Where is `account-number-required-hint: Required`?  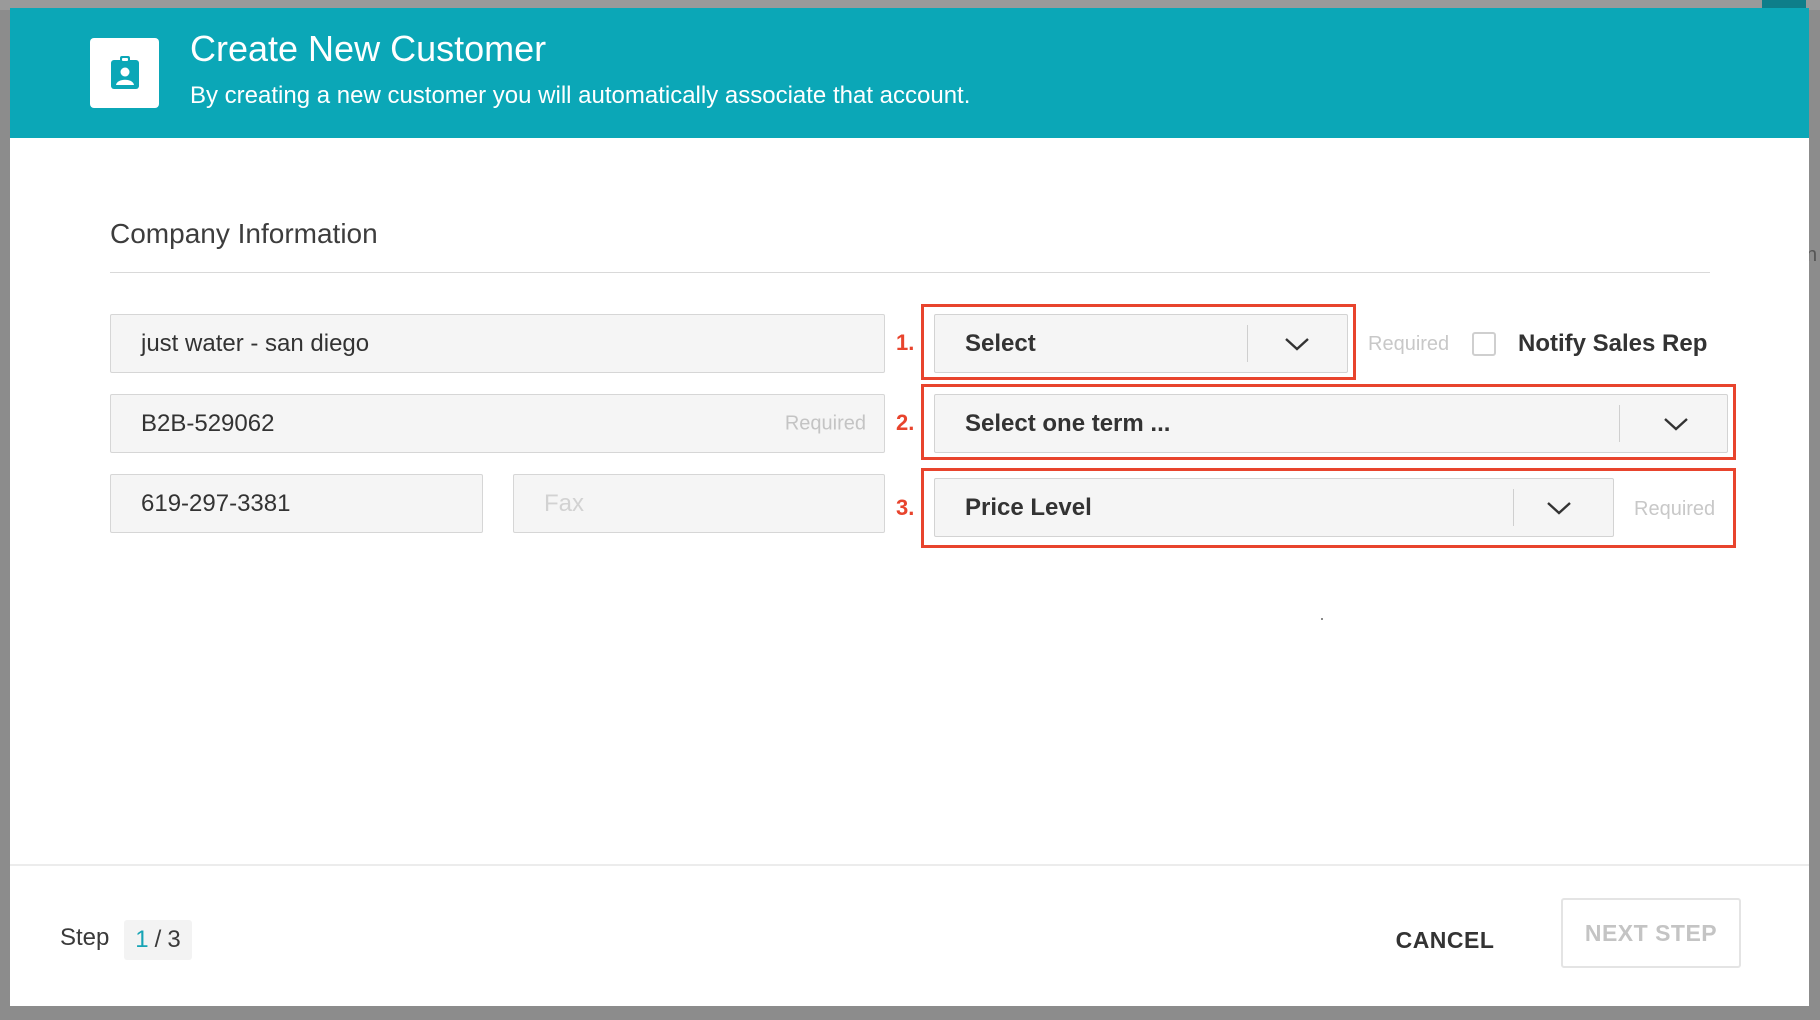 account-number-required-hint: Required is located at coordinates (825, 423).